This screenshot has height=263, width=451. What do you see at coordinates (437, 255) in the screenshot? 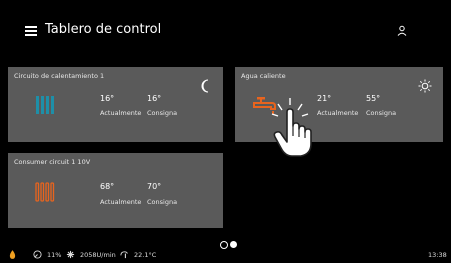
I see `clock-time: 13:38` at bounding box center [437, 255].